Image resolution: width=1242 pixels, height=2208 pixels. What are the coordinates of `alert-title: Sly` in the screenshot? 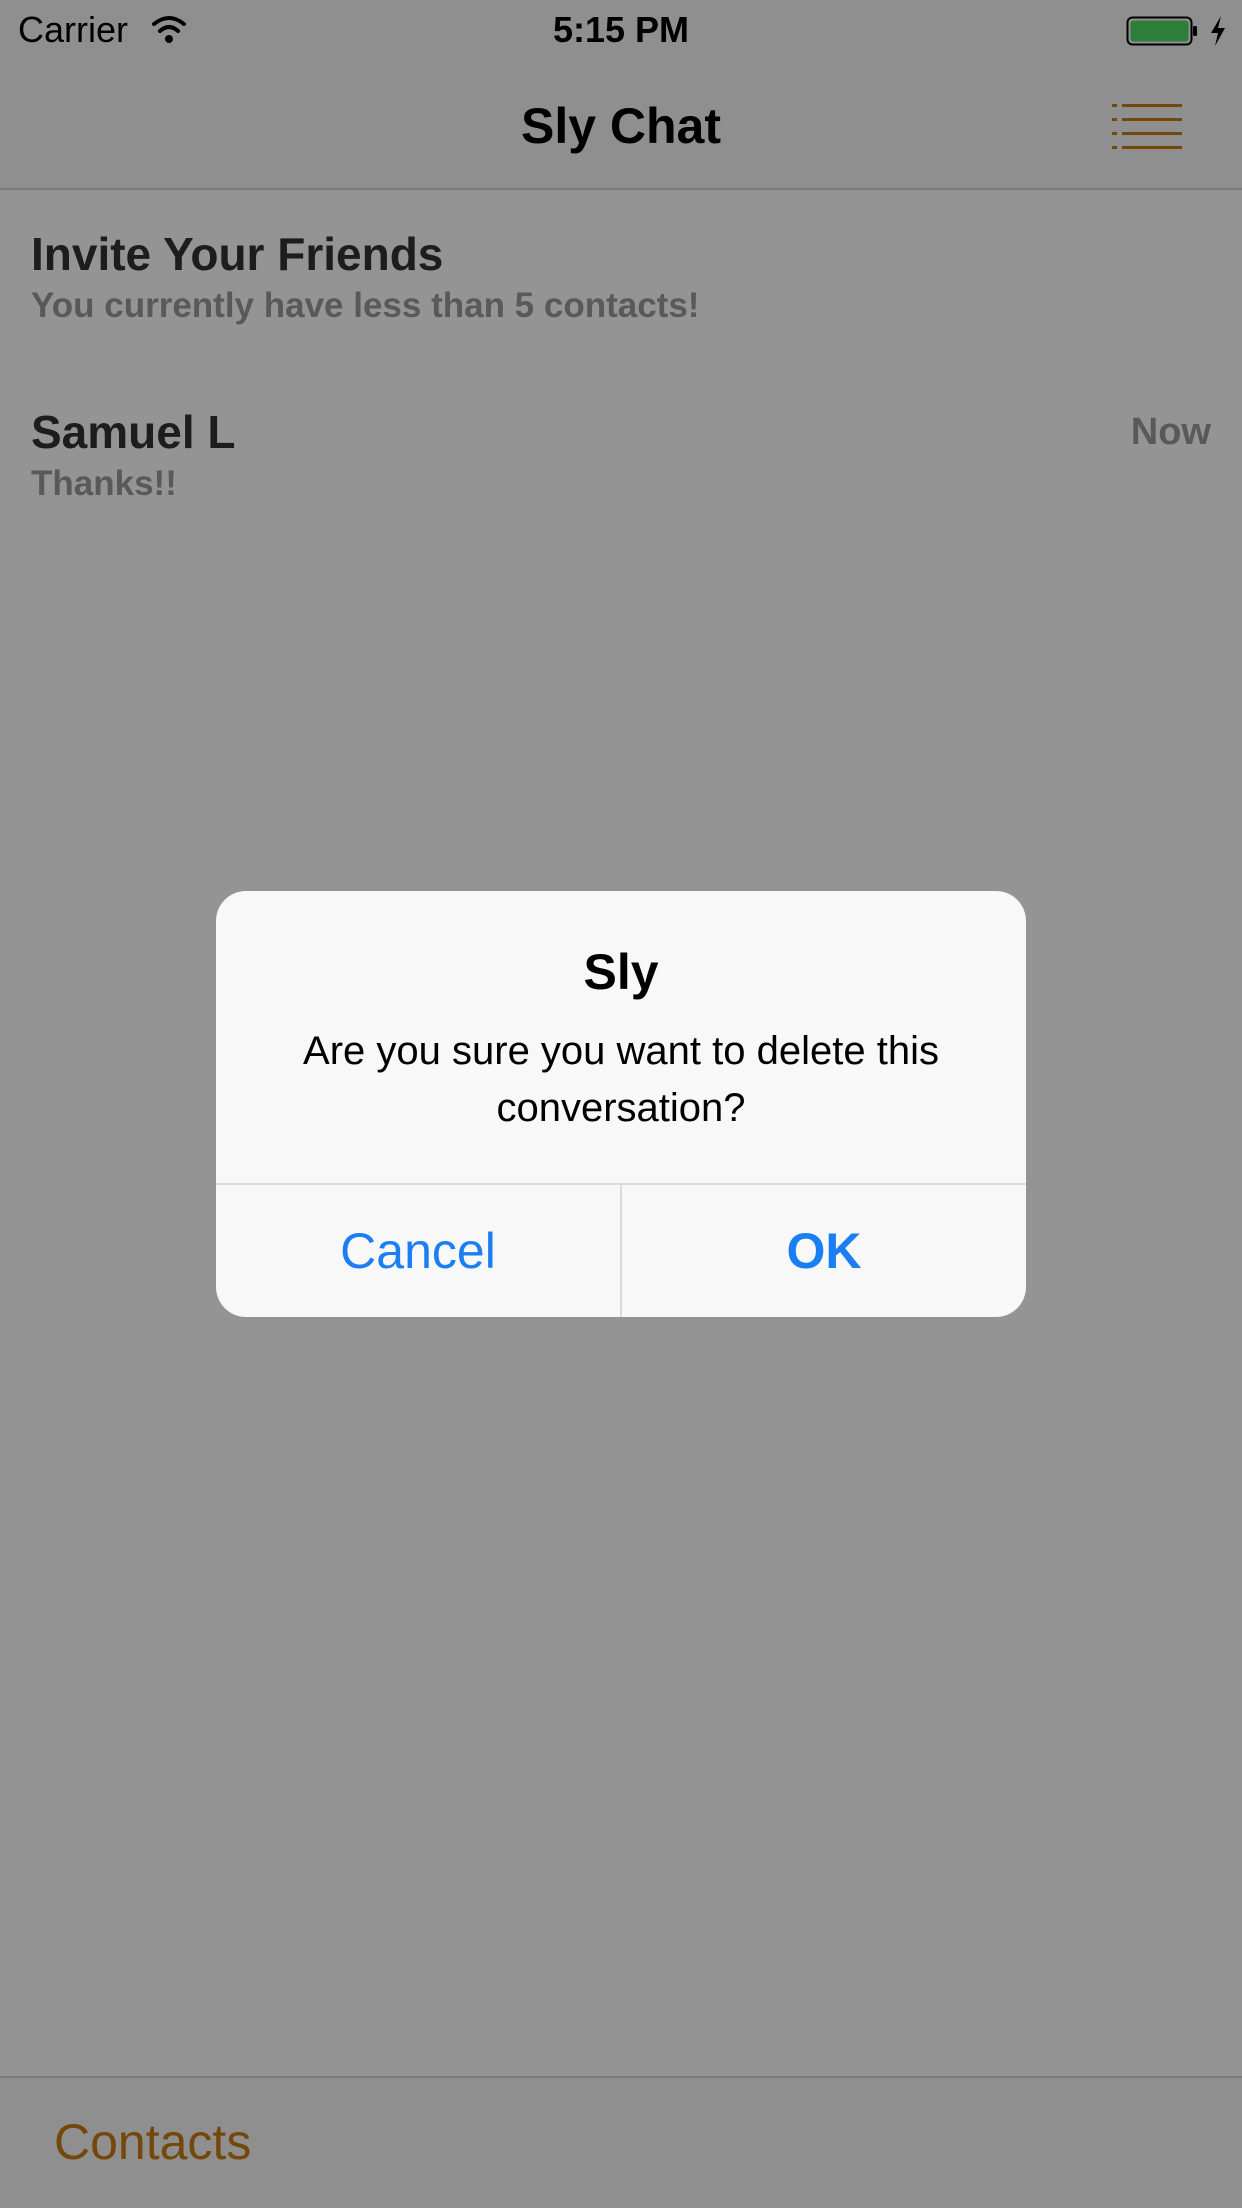 It's located at (621, 972).